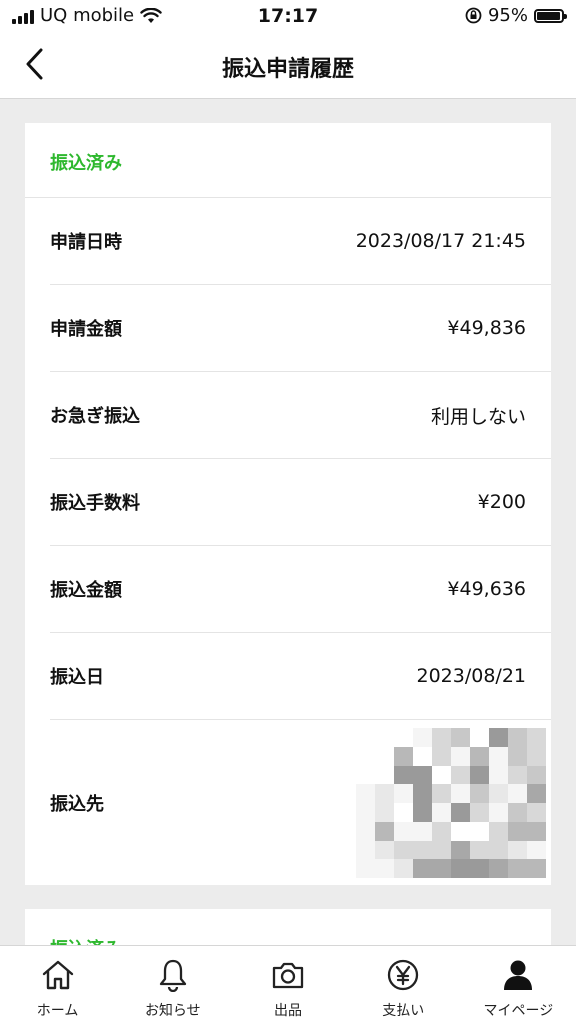 This screenshot has width=576, height=1025. Describe the element at coordinates (172, 1011) in the screenshot. I see `tab-label: お知らせ` at that location.